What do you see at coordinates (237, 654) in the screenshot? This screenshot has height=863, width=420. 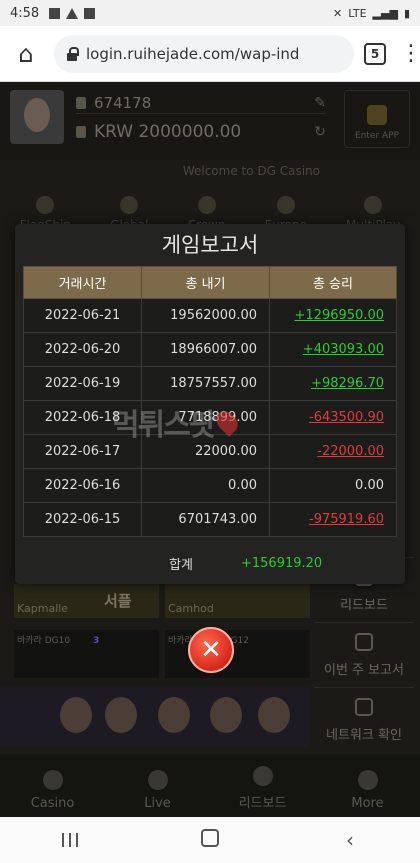 I see `game-table: 바카라/바카라 DG12` at bounding box center [237, 654].